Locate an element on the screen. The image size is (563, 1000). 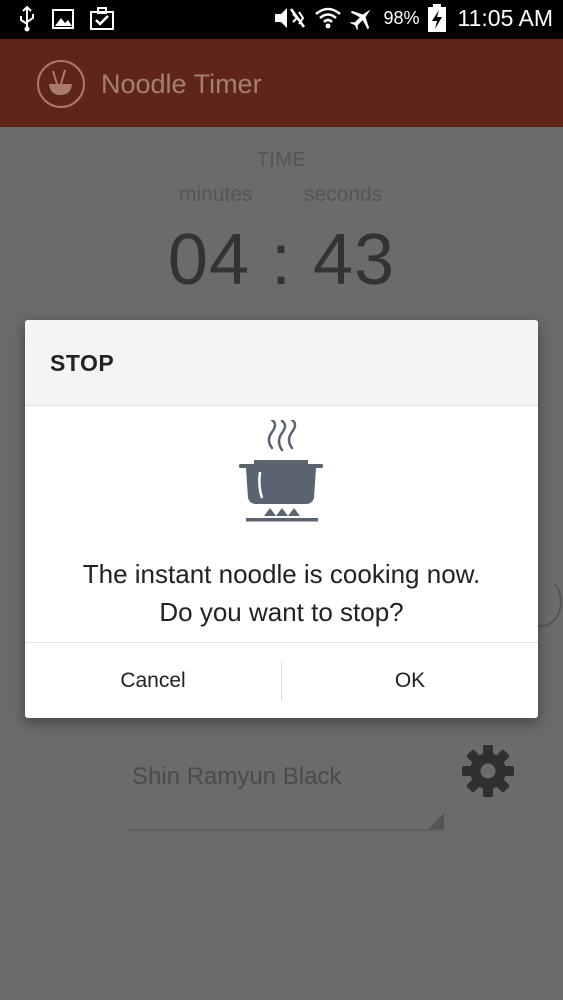
noodle-selected: Shin Ramyun Black is located at coordinates (237, 776).